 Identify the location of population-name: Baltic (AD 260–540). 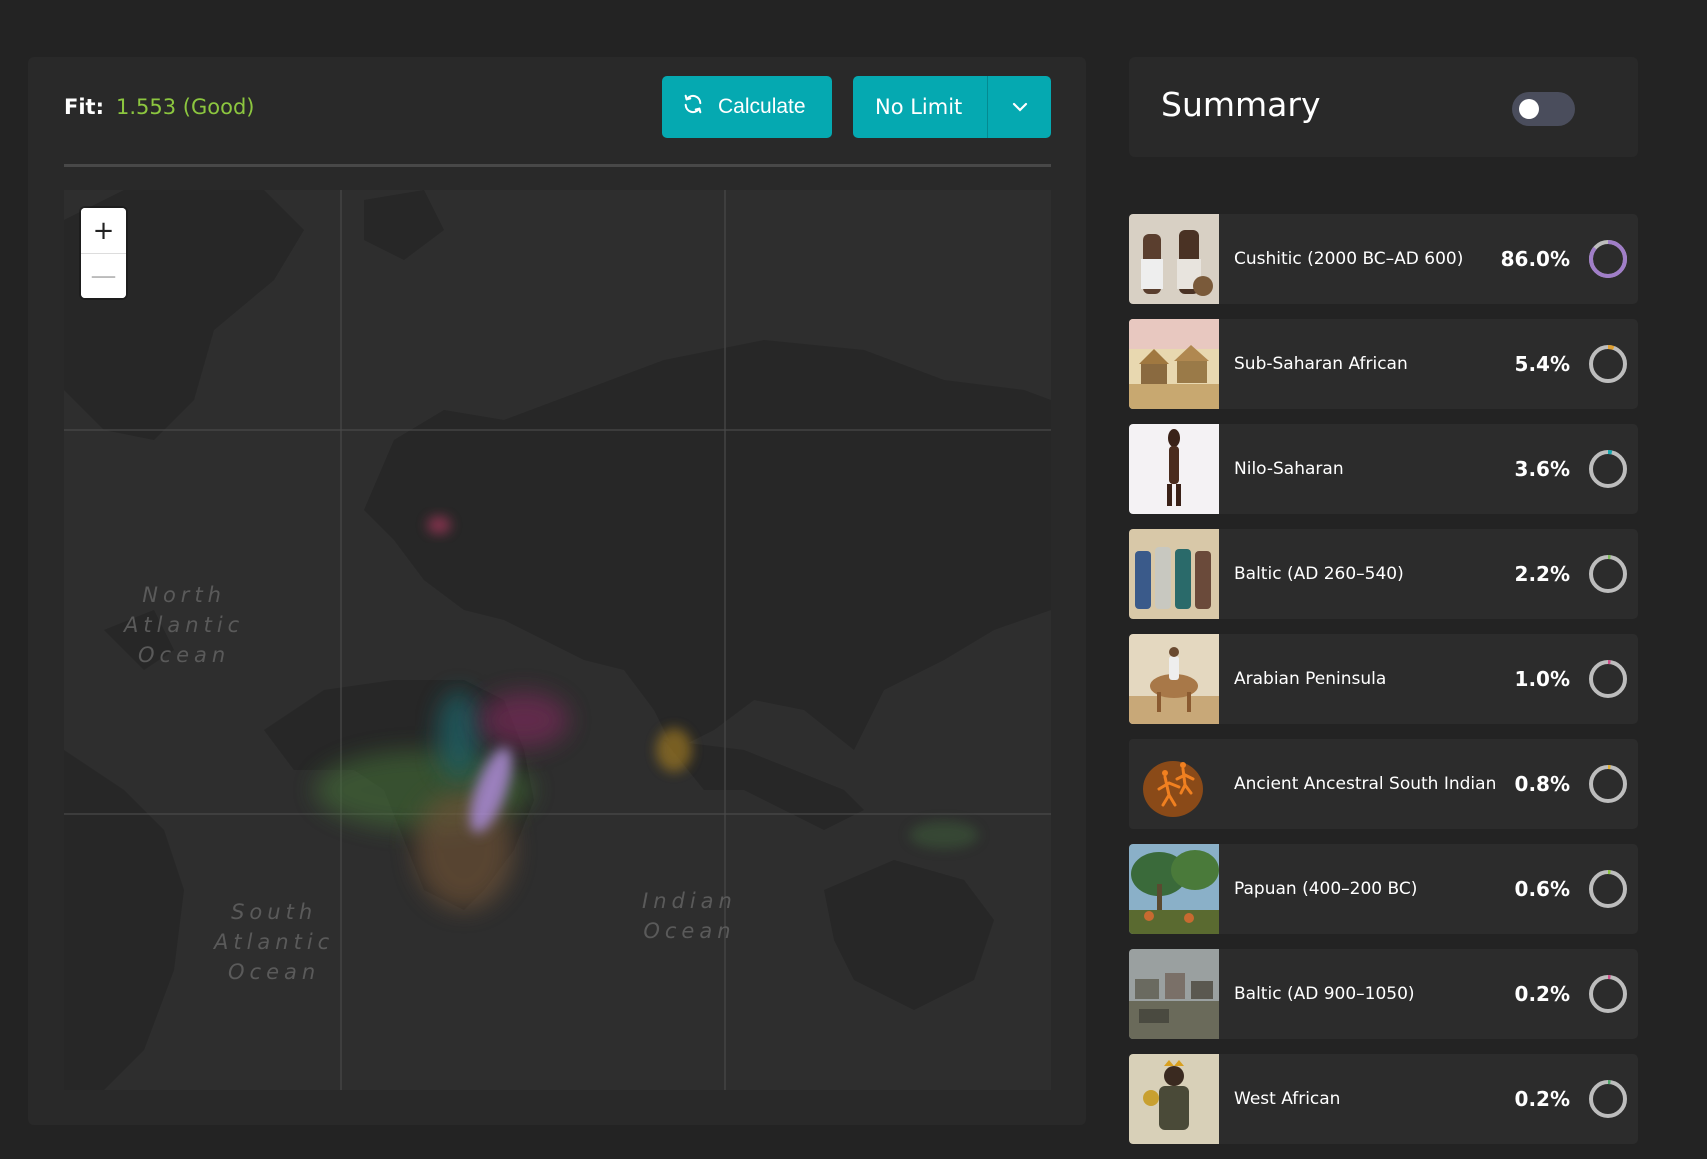
(1319, 574).